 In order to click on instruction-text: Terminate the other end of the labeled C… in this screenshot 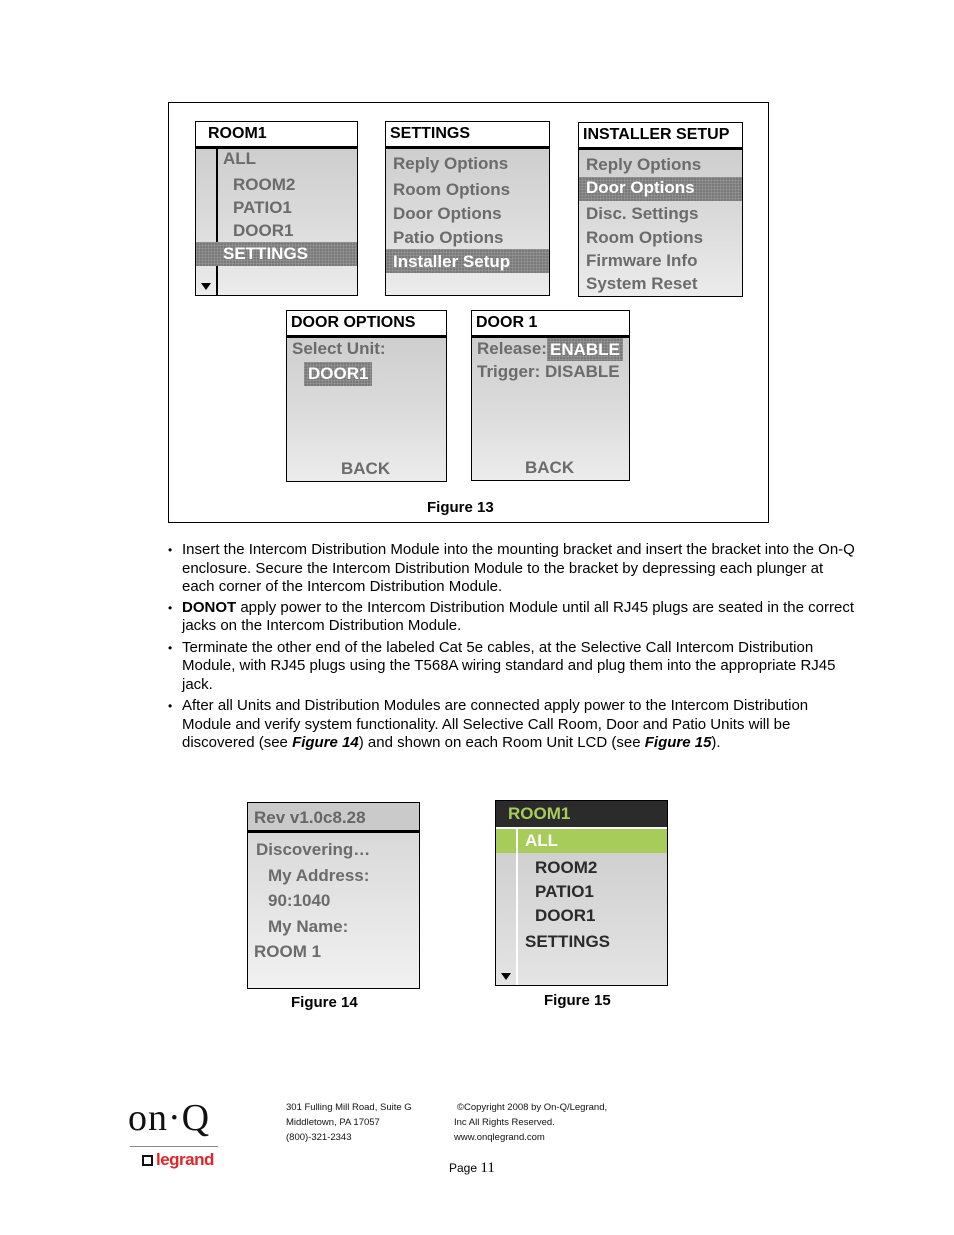, I will do `click(509, 665)`.